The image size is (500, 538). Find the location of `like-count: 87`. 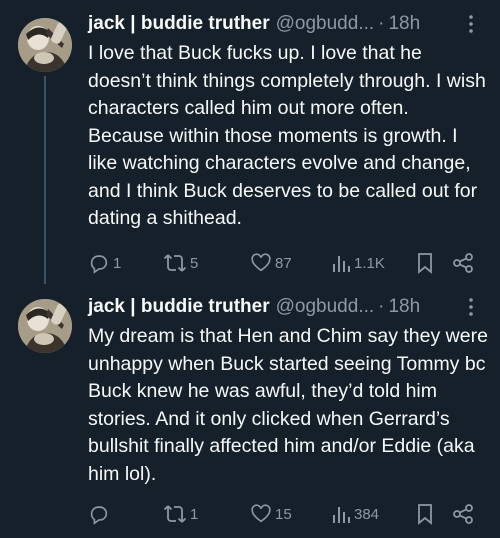

like-count: 87 is located at coordinates (283, 263).